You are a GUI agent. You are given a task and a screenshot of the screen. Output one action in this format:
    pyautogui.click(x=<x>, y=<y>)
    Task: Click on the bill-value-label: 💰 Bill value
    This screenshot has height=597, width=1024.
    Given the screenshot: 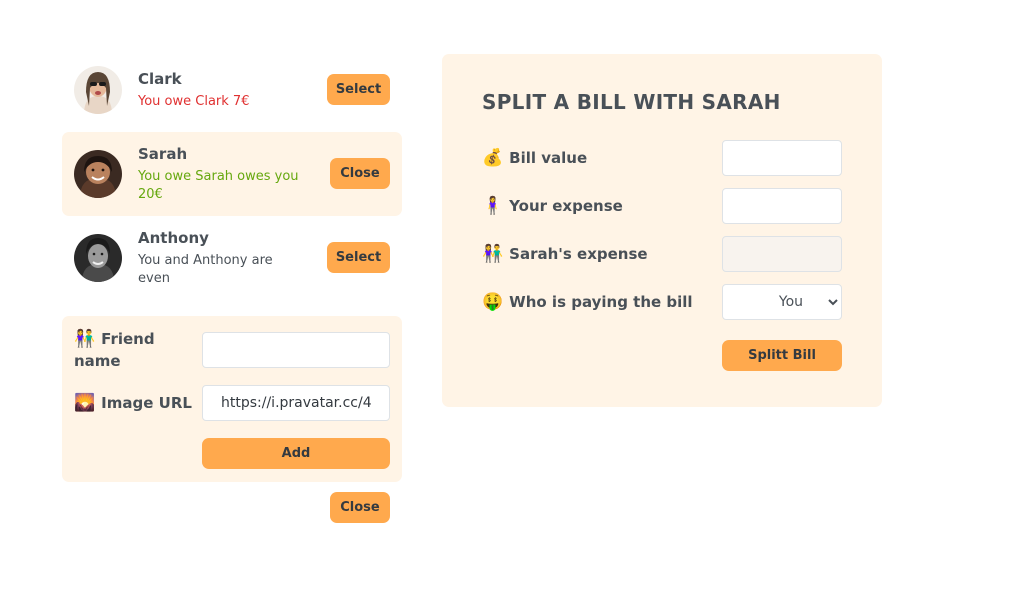 What is the action you would take?
    pyautogui.click(x=535, y=158)
    